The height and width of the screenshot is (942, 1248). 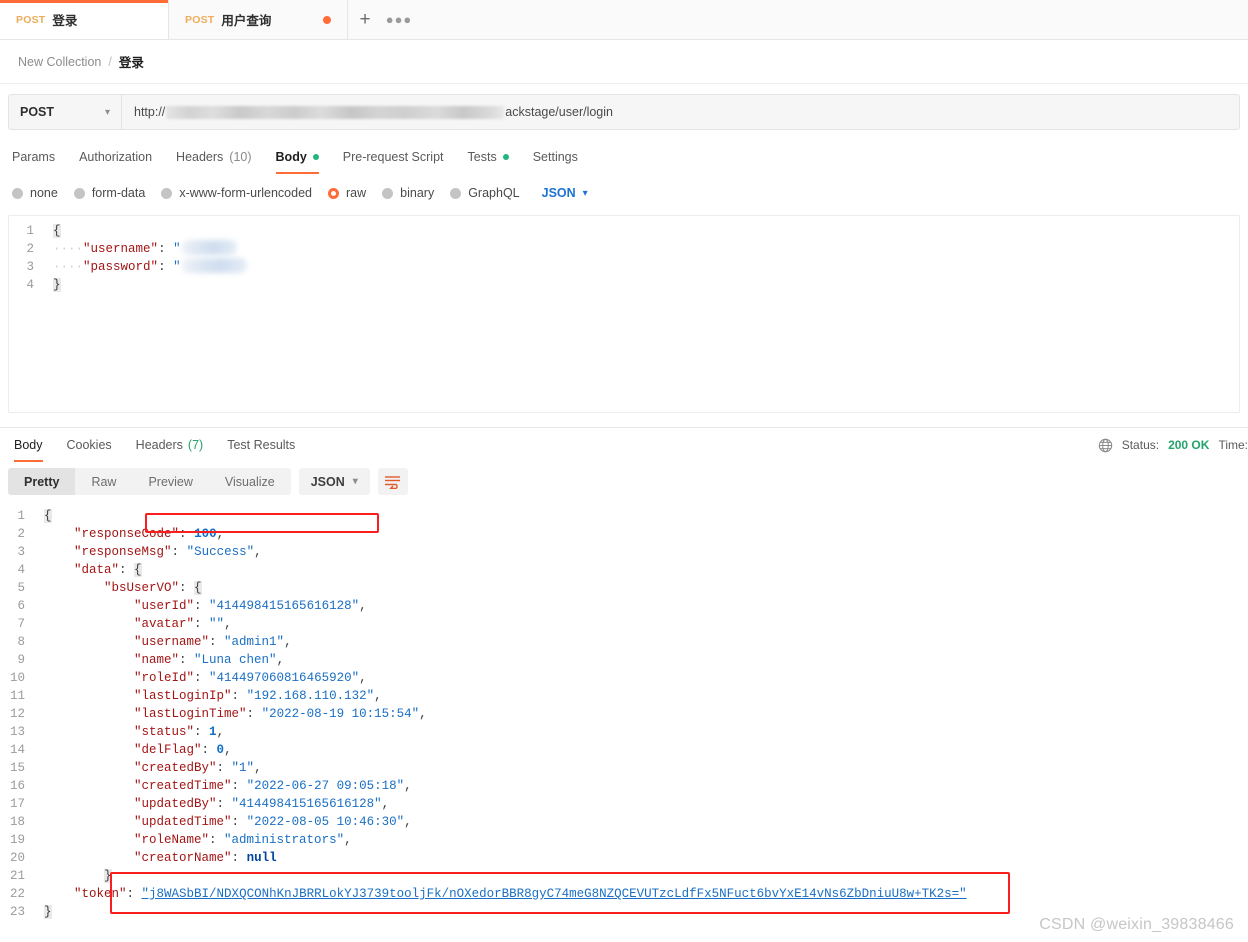 I want to click on tab-title: 登录, so click(x=65, y=21).